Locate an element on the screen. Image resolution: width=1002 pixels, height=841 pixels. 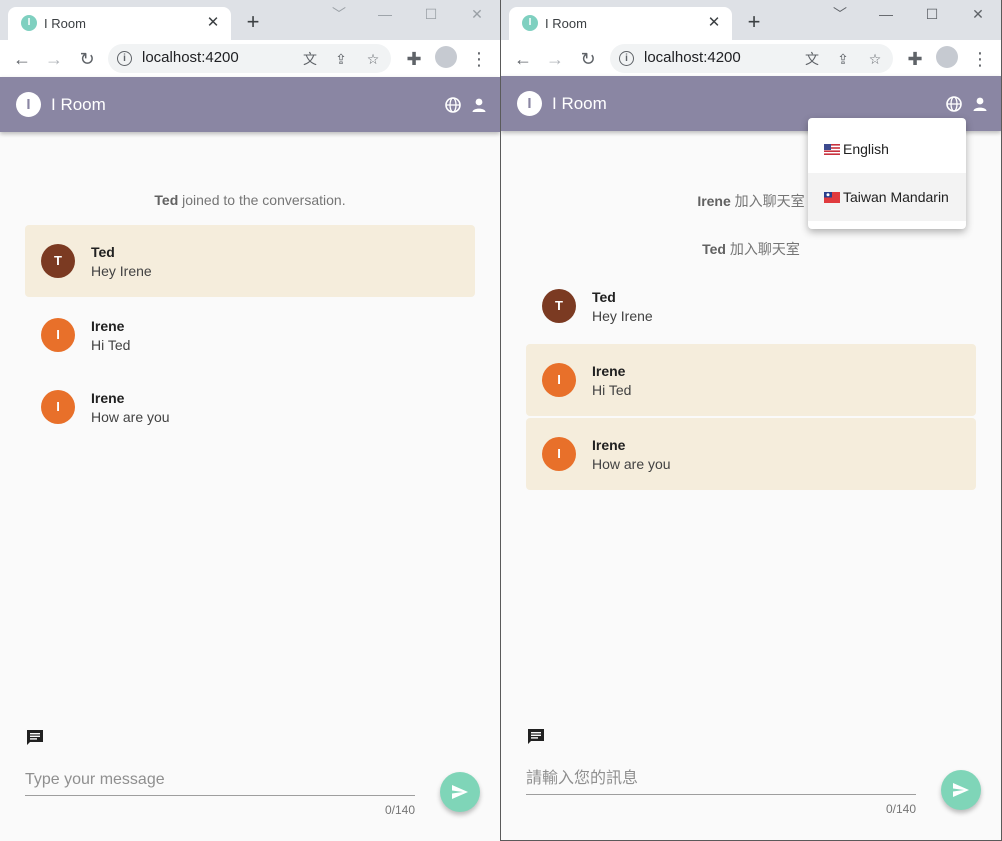
system-message: Ted 加入聊天室 is located at coordinates (751, 249).